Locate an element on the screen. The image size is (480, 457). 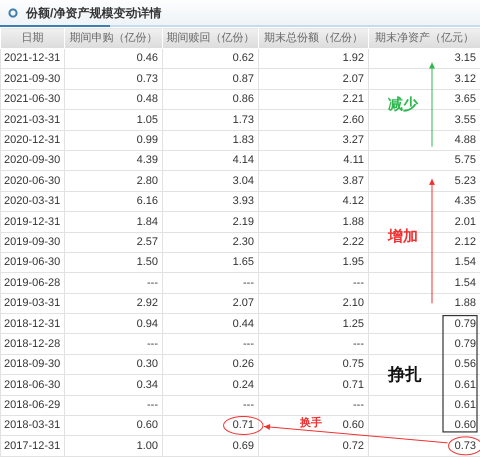
table-cell: 0.46 is located at coordinates (147, 58).